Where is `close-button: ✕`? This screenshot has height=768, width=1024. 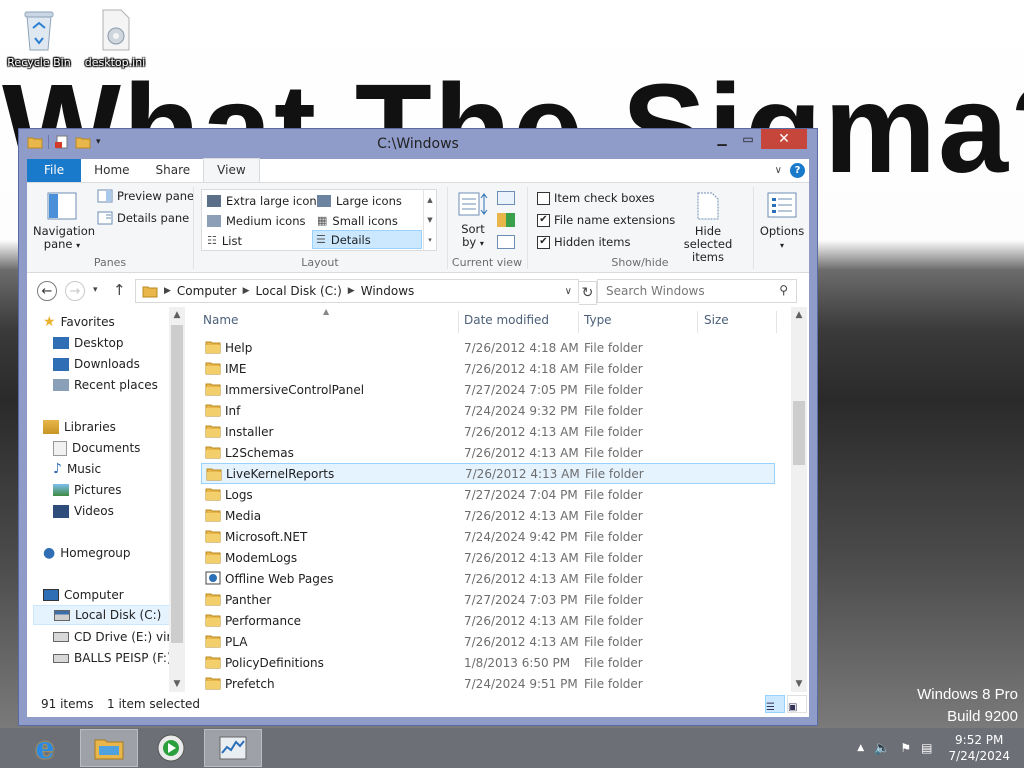
close-button: ✕ is located at coordinates (784, 139).